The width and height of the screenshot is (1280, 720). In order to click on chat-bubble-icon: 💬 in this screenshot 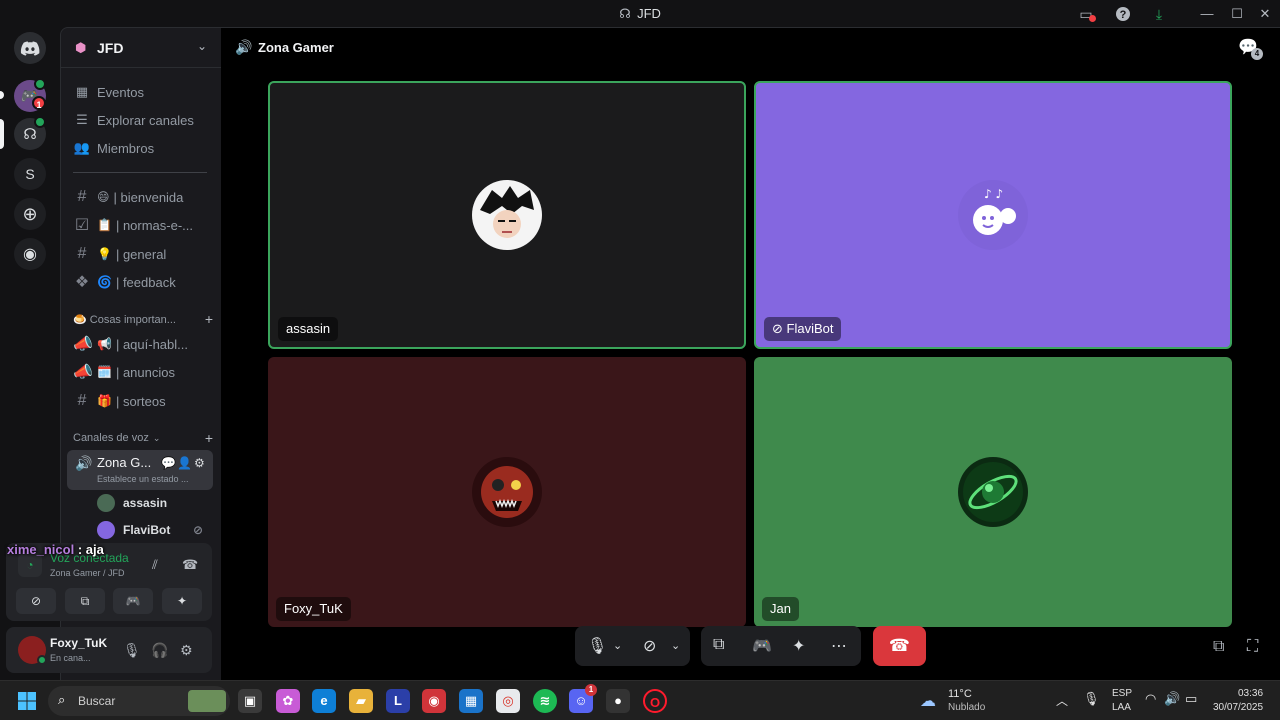, I will do `click(168, 463)`.